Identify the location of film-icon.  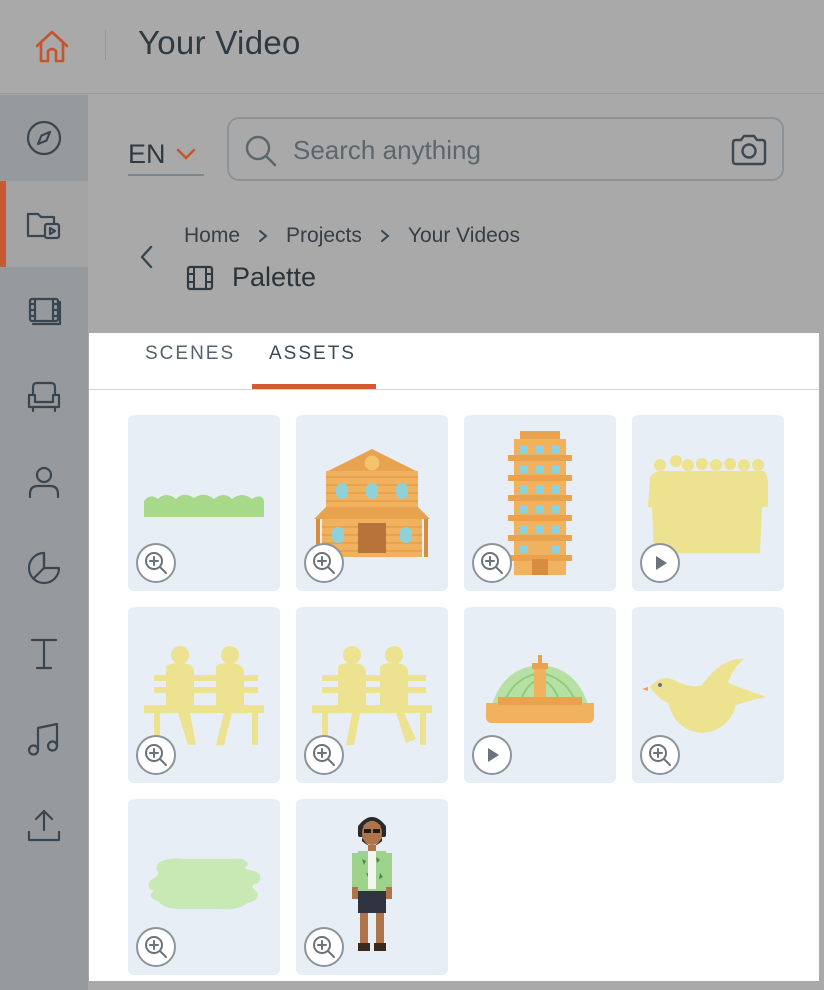
(200, 277).